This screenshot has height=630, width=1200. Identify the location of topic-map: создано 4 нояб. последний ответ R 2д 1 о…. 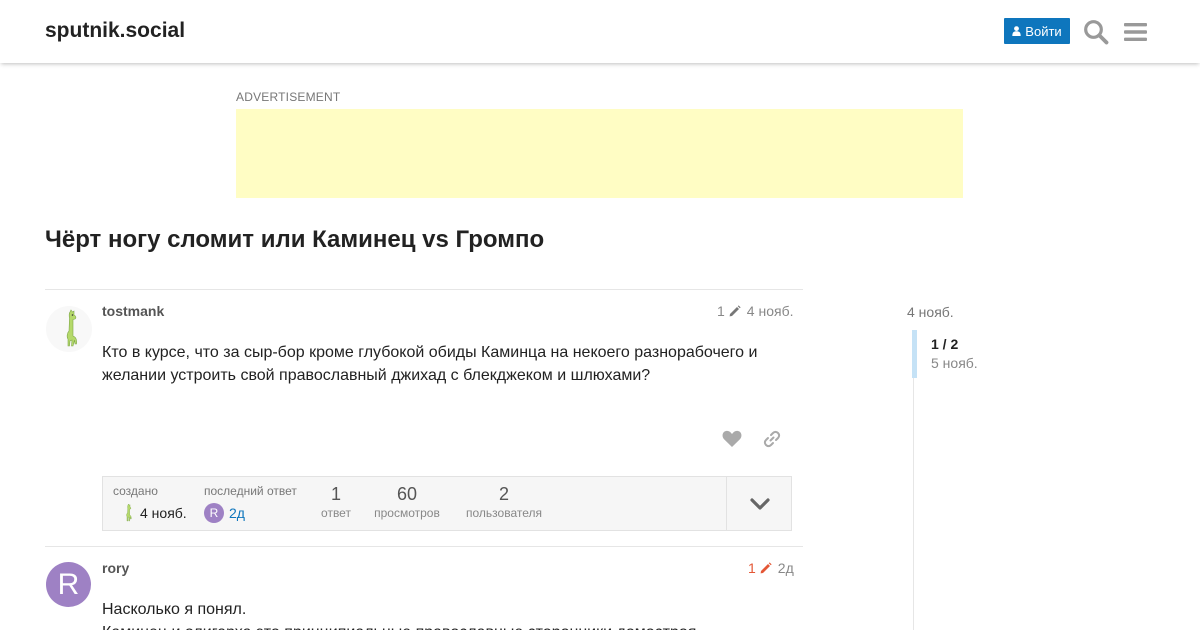
(447, 503).